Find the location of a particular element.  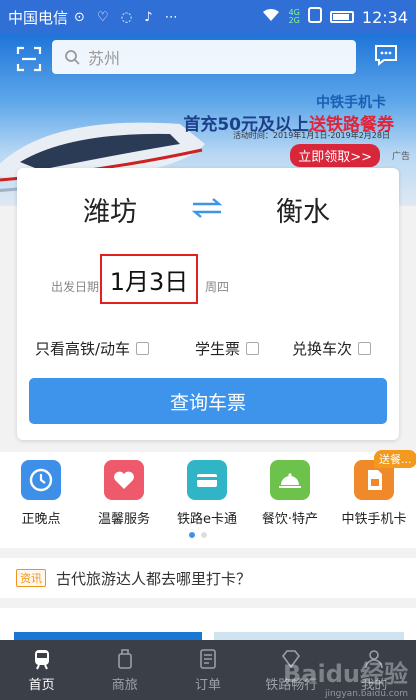

news-strip: 资讯 古代旅游达人都去哪里打卡？ is located at coordinates (208, 578).